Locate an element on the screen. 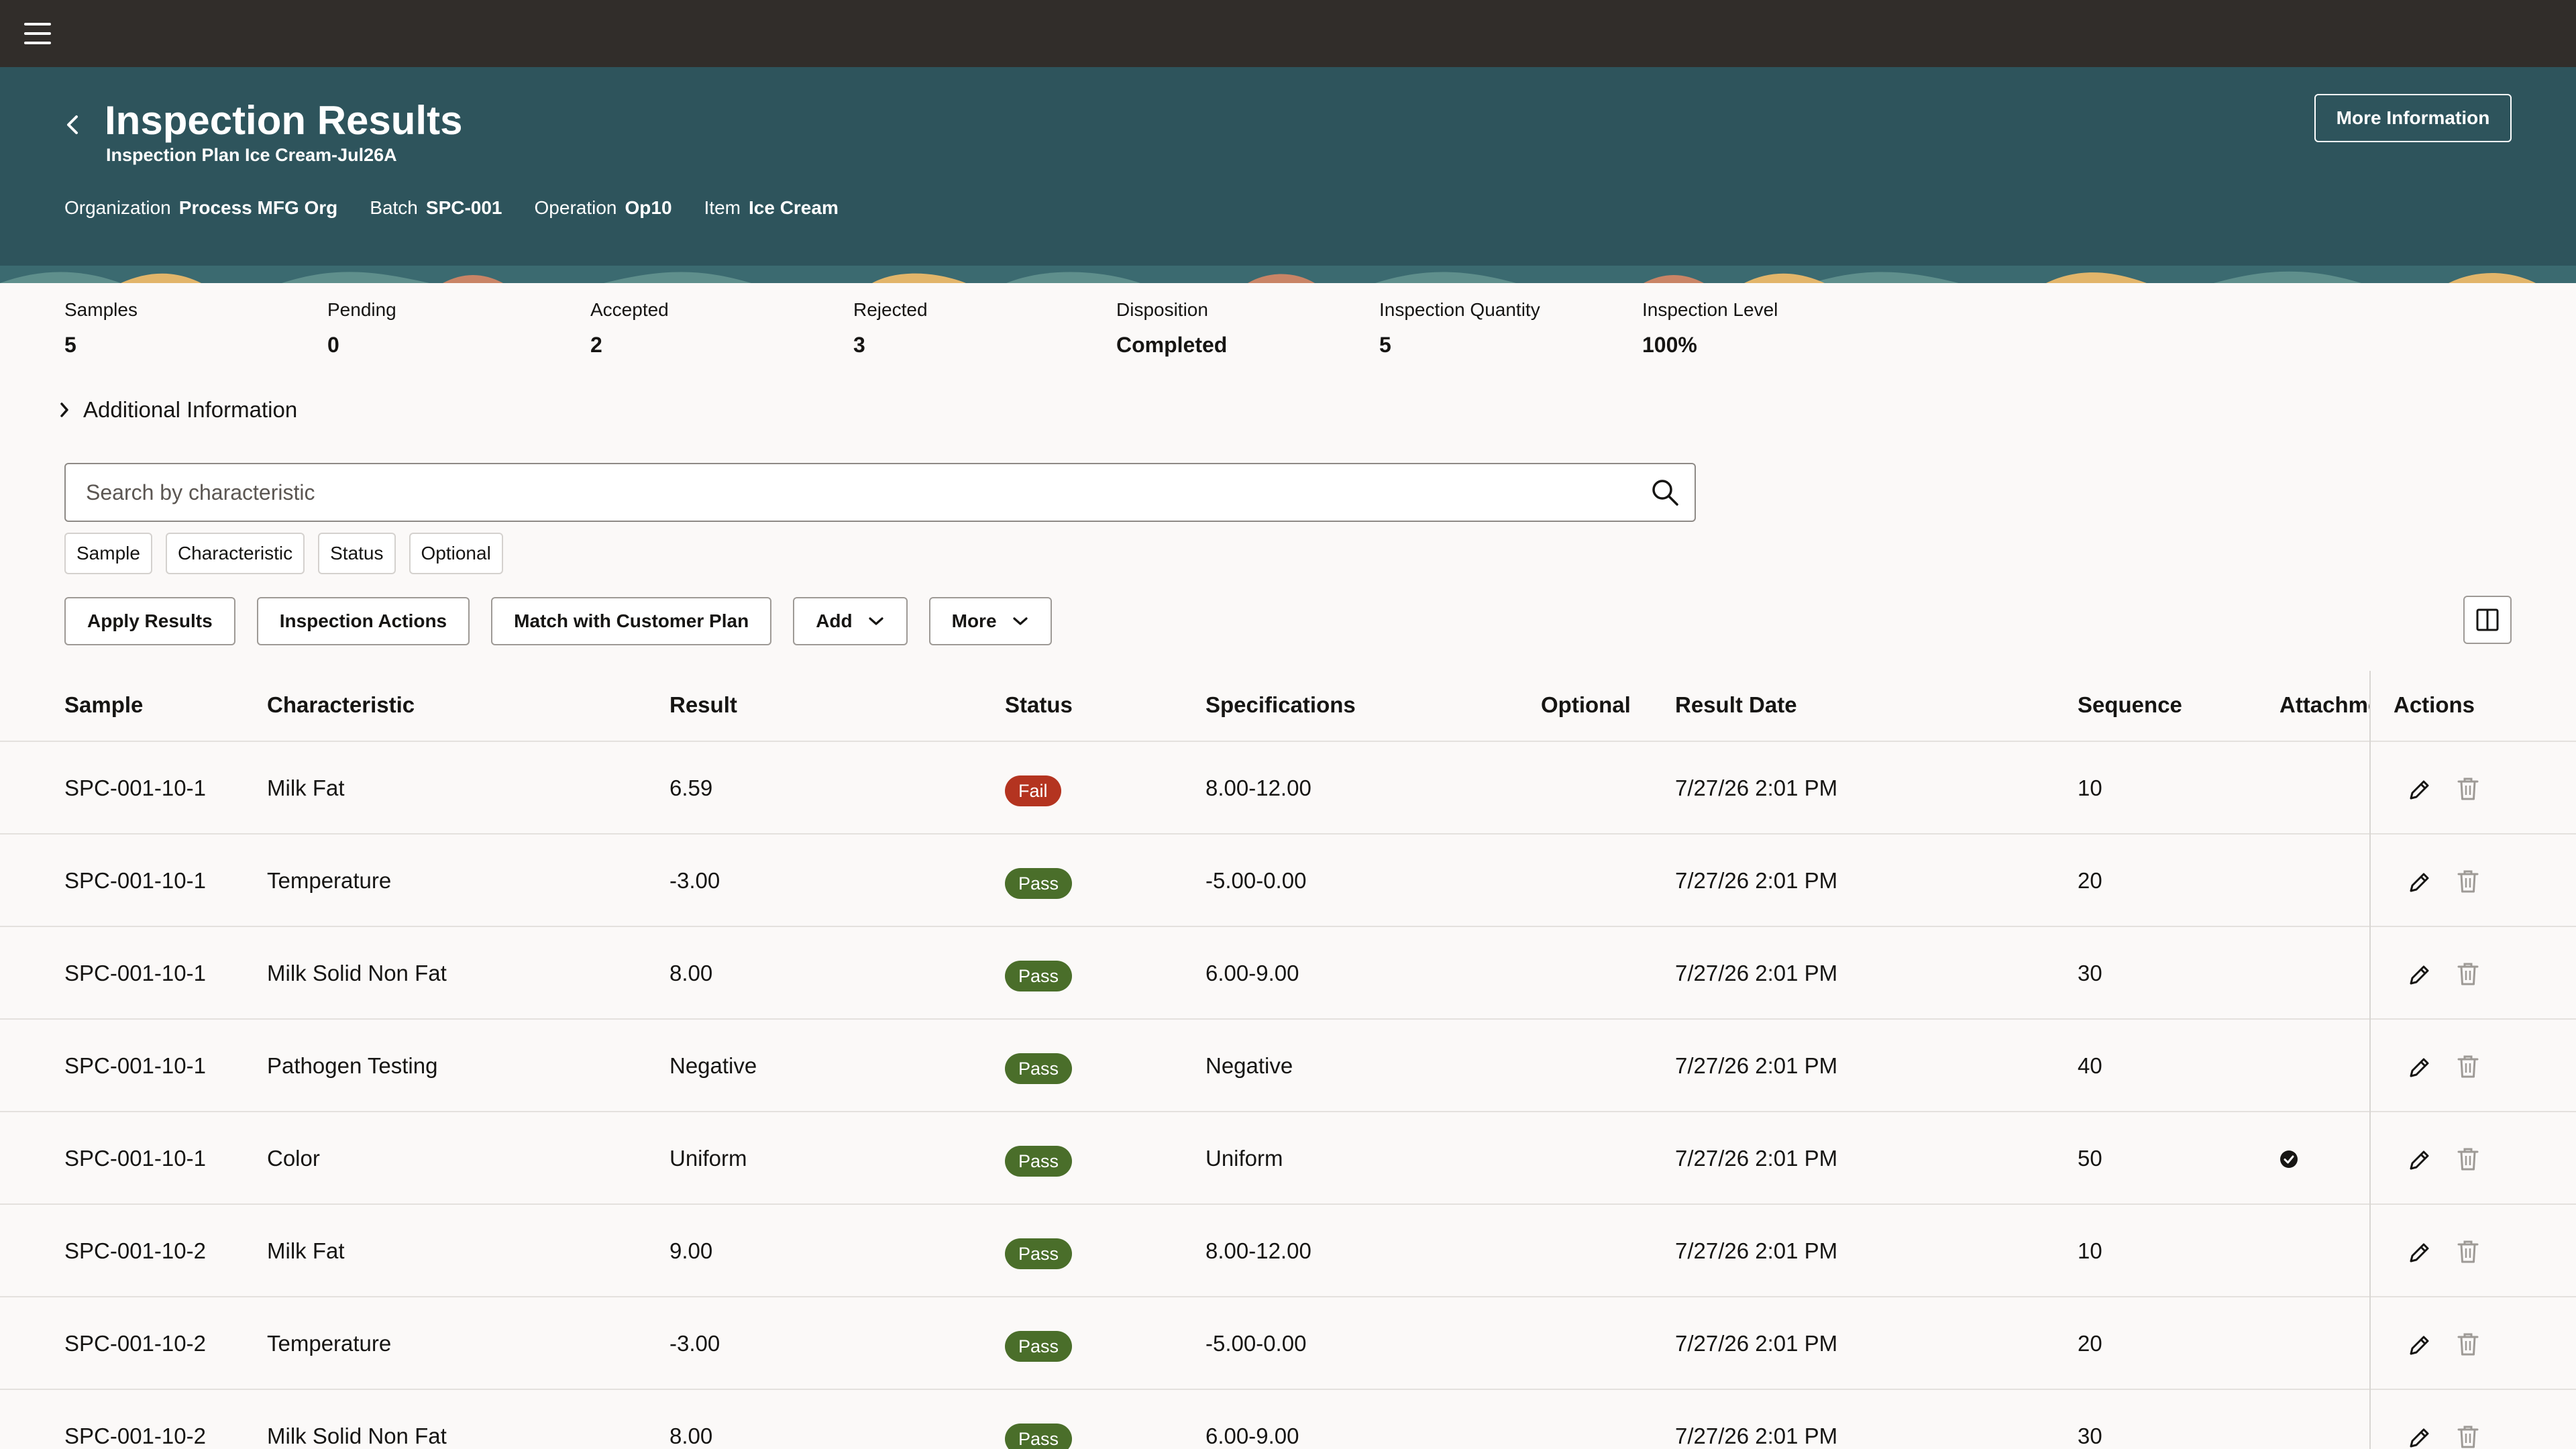  stat-accepted: Accepted 2 is located at coordinates (629, 328).